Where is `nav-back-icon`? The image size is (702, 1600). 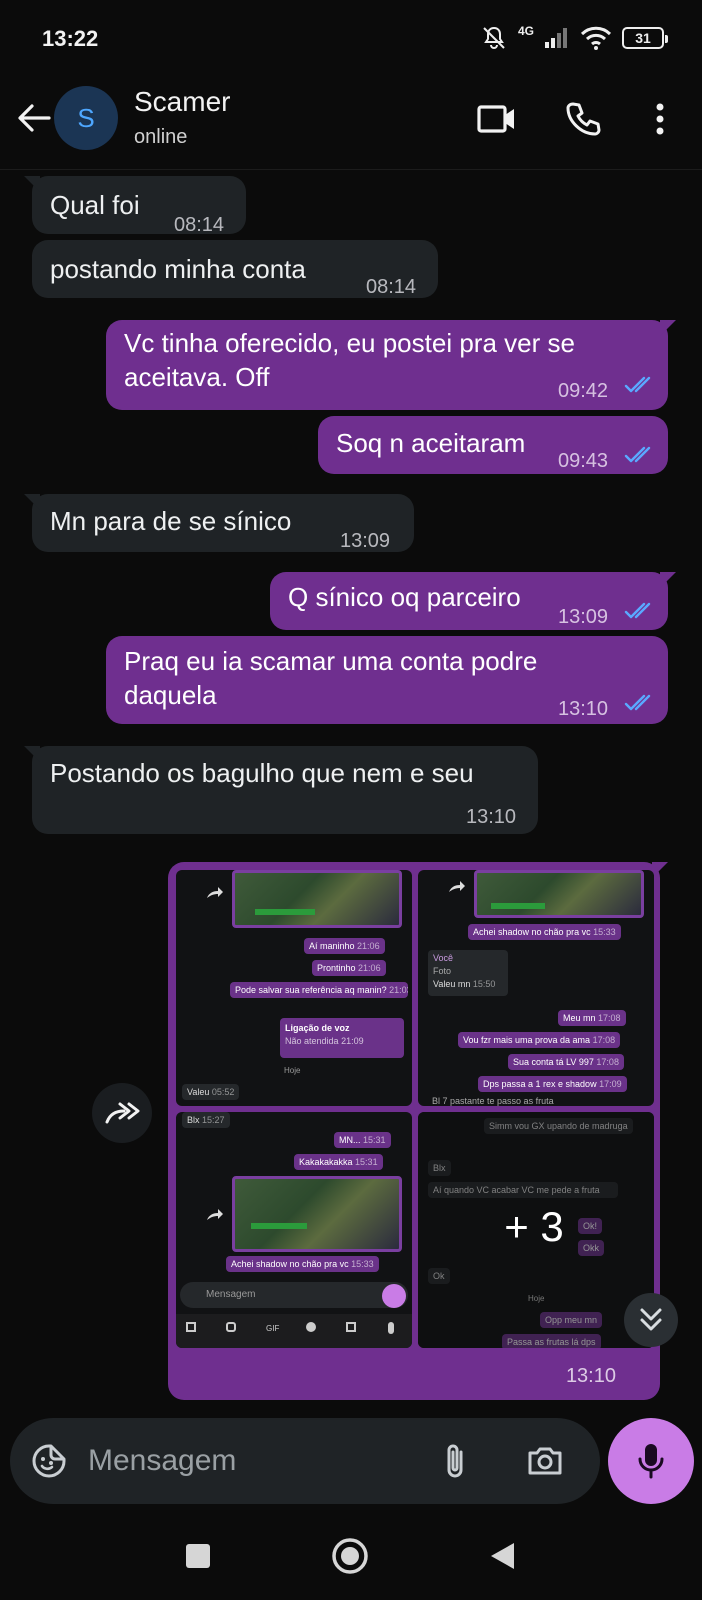
nav-back-icon is located at coordinates (502, 1556).